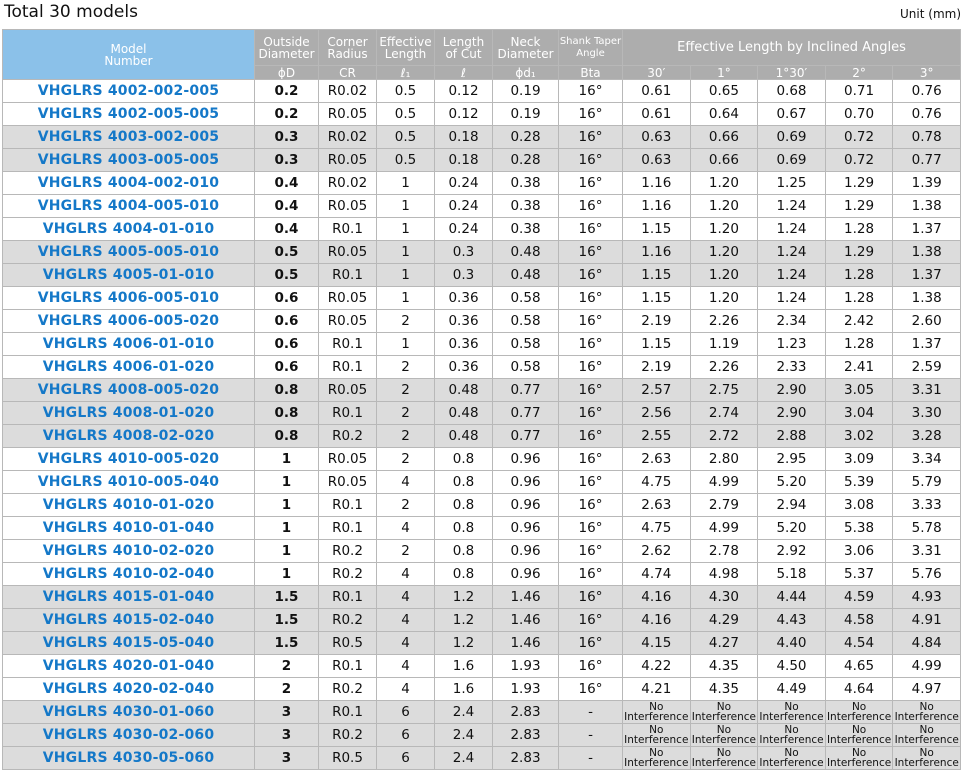  I want to click on cell-angle-length: 1.28, so click(859, 275).